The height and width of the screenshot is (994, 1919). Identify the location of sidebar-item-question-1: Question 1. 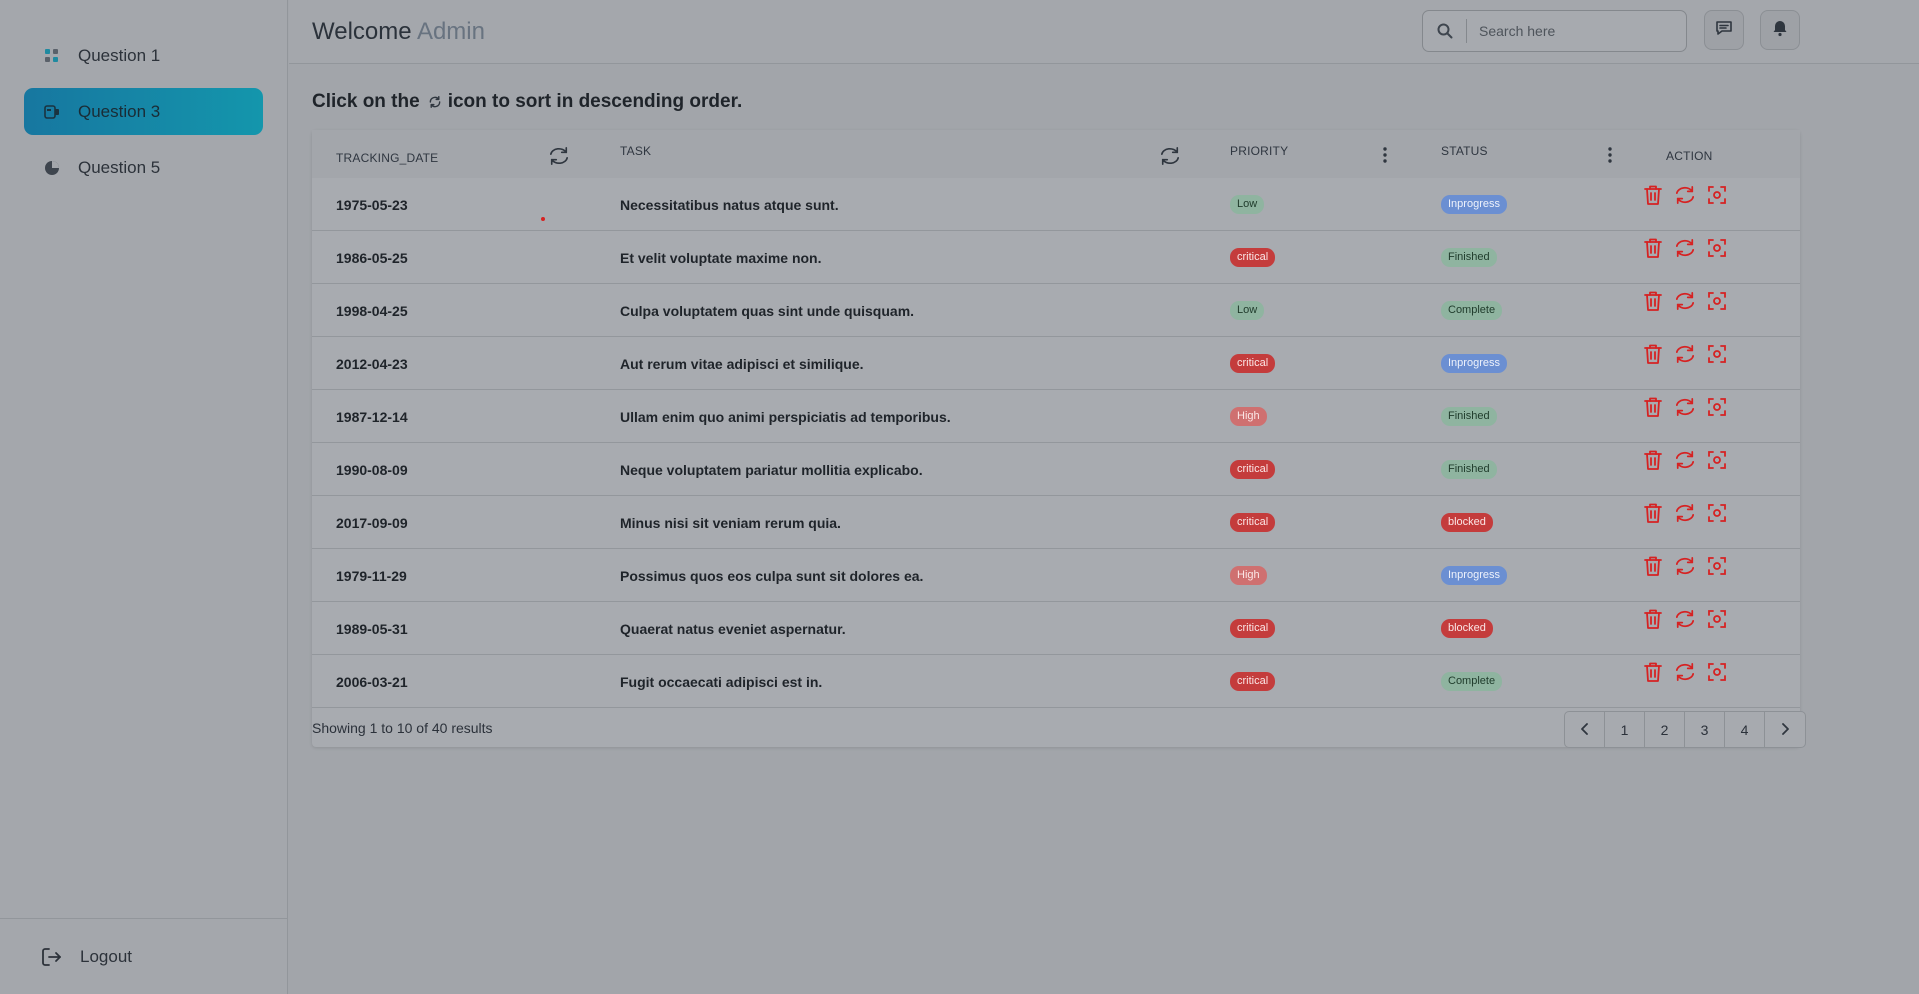
(143, 55).